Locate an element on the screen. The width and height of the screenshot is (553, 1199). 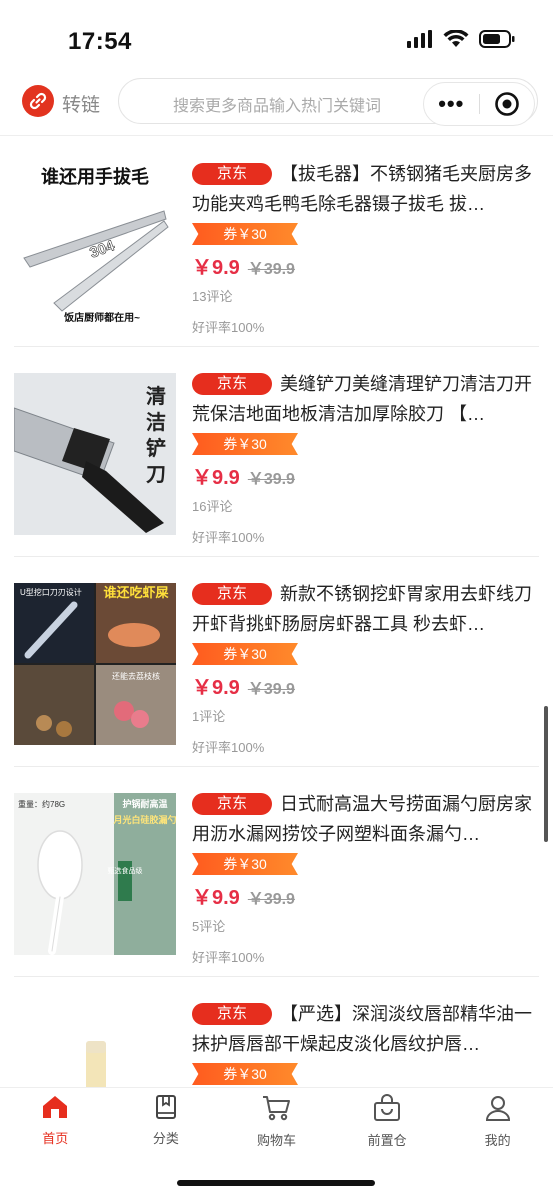
scroll-indicator is located at coordinates (546, 774).